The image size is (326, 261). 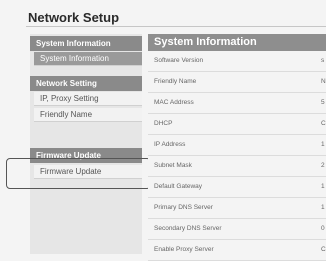 What do you see at coordinates (78, 173) in the screenshot?
I see `firmware-update-highlight-box` at bounding box center [78, 173].